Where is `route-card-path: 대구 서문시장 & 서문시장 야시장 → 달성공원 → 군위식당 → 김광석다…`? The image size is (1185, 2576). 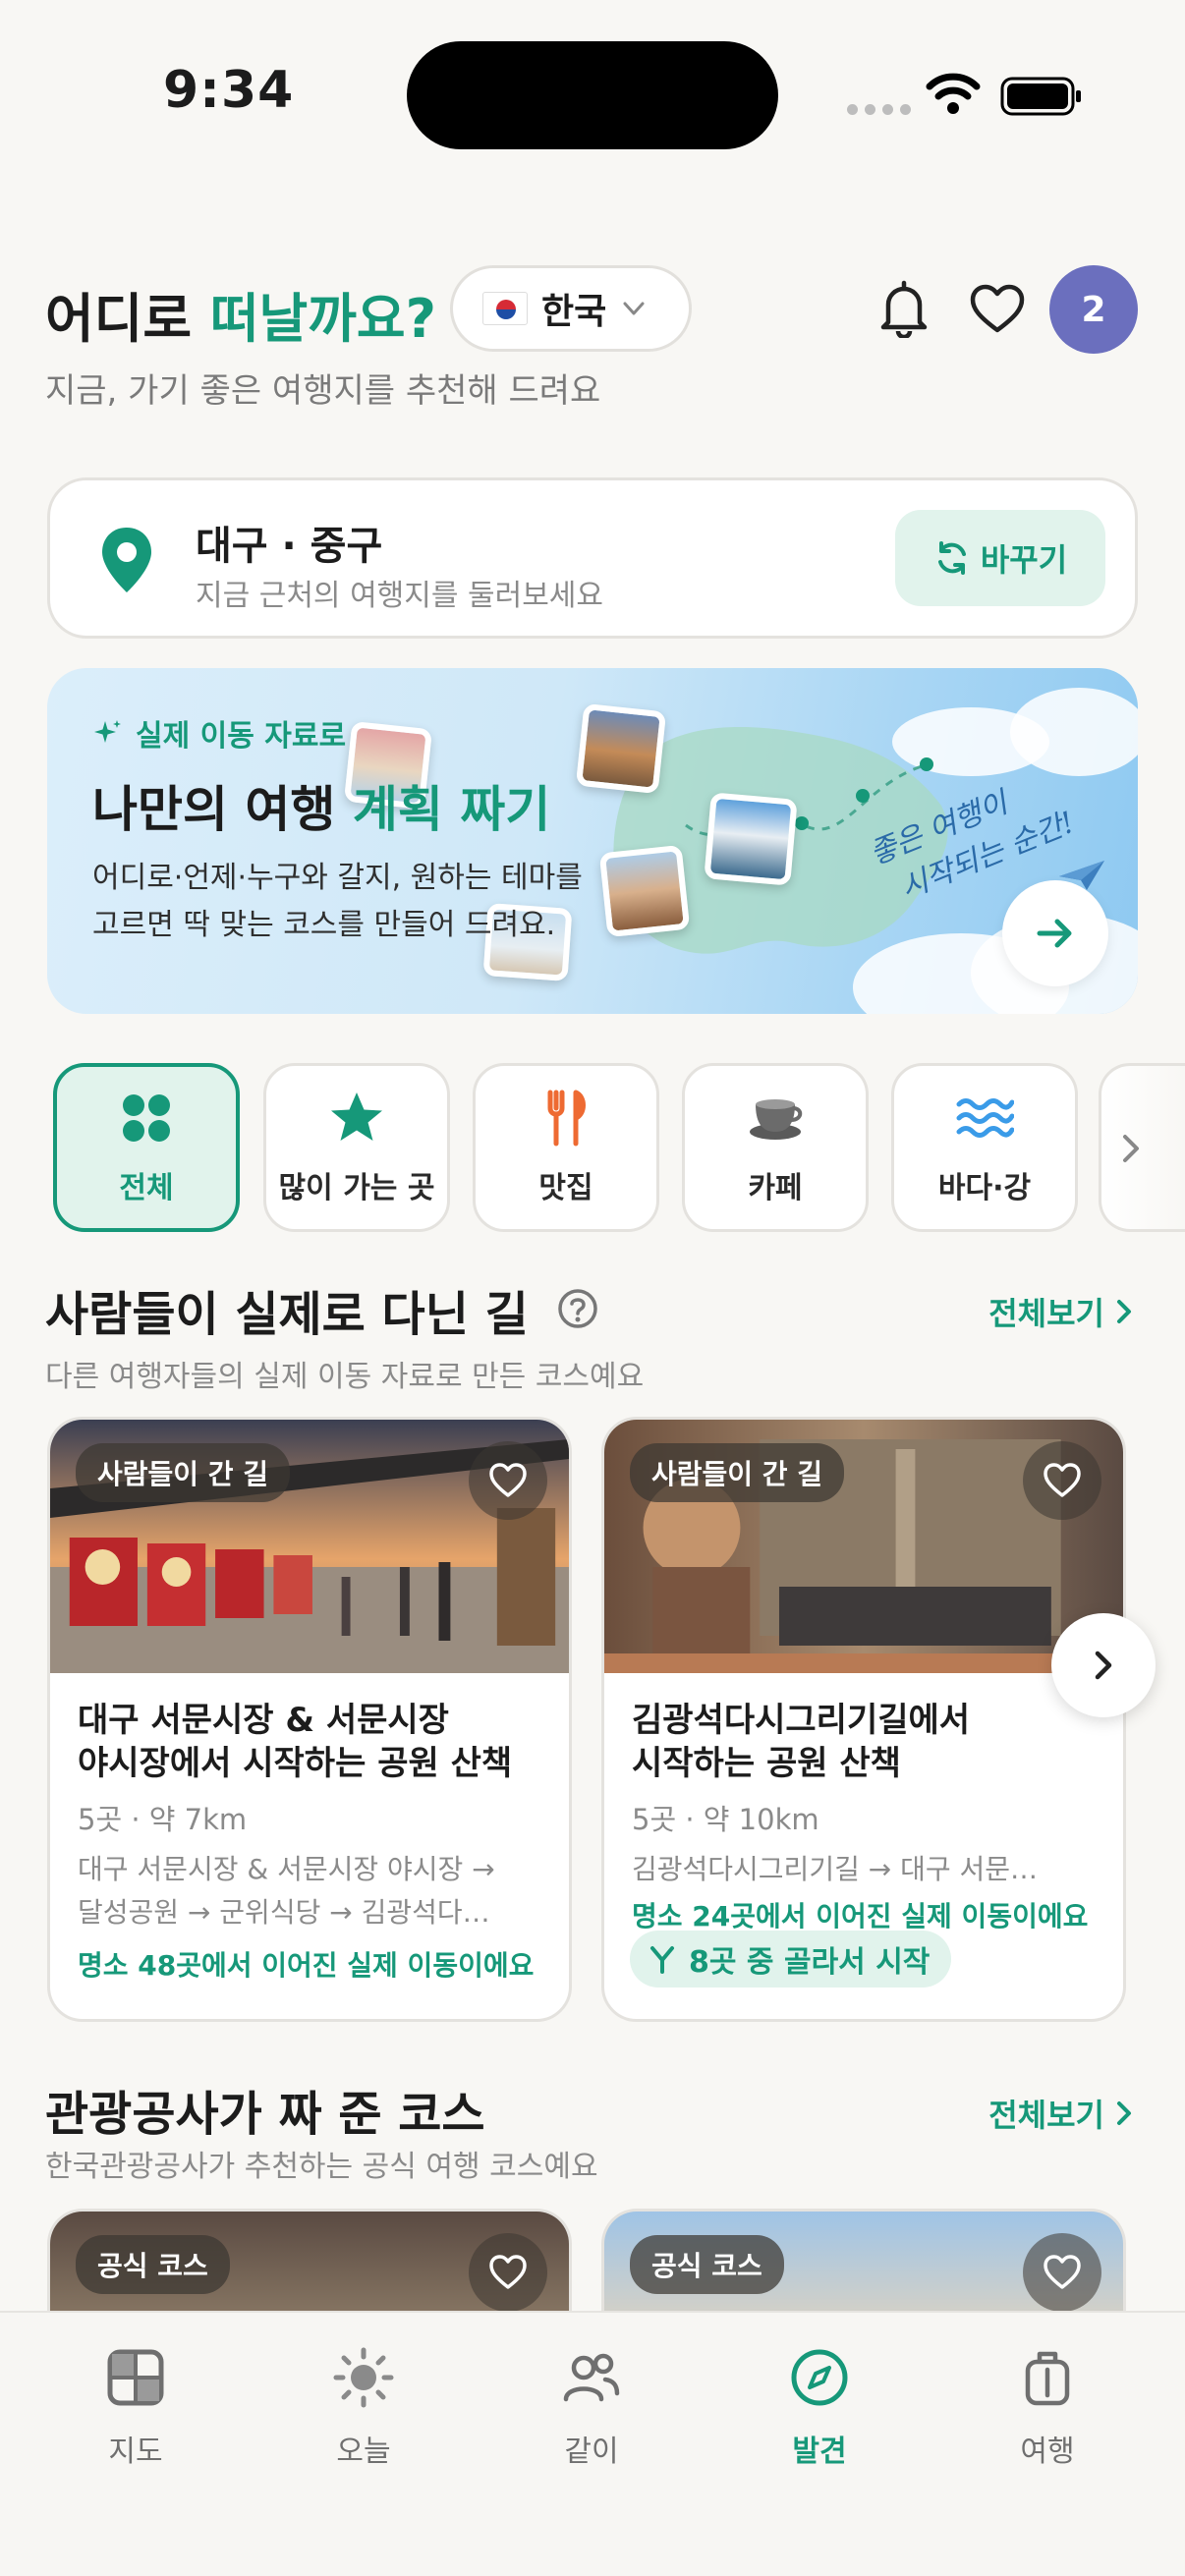
route-card-path: 대구 서문시장 & 서문시장 야시장 → 달성공원 → 군위식당 → 김광석다… is located at coordinates (309, 1891).